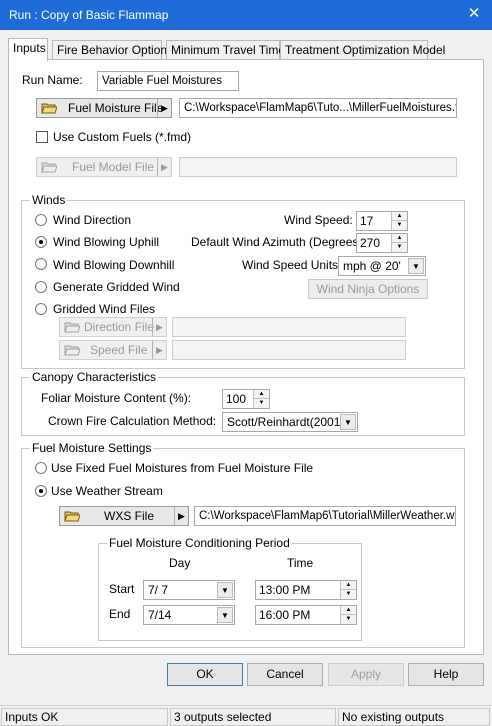  I want to click on run-name-input: Variable Fuel Moistures, so click(168, 81).